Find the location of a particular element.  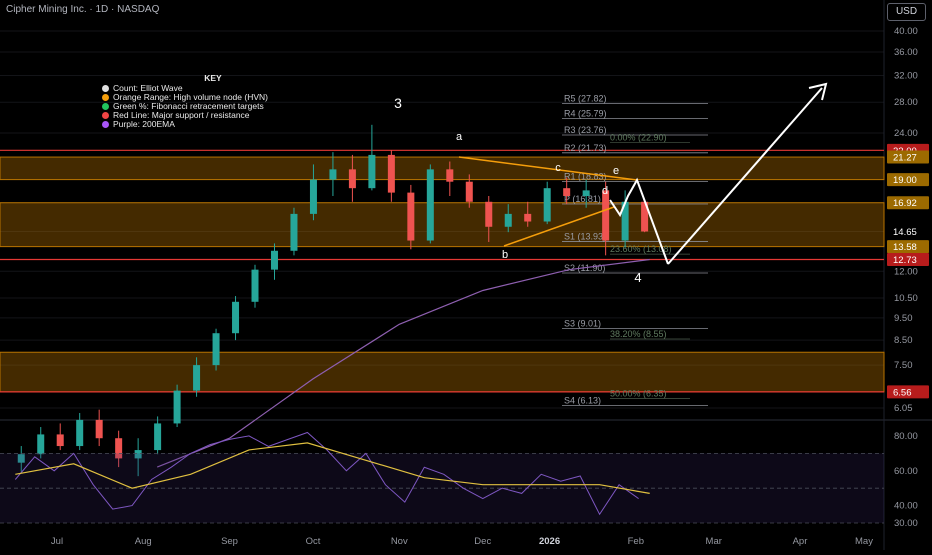

time-tick-label: Jul is located at coordinates (57, 541).